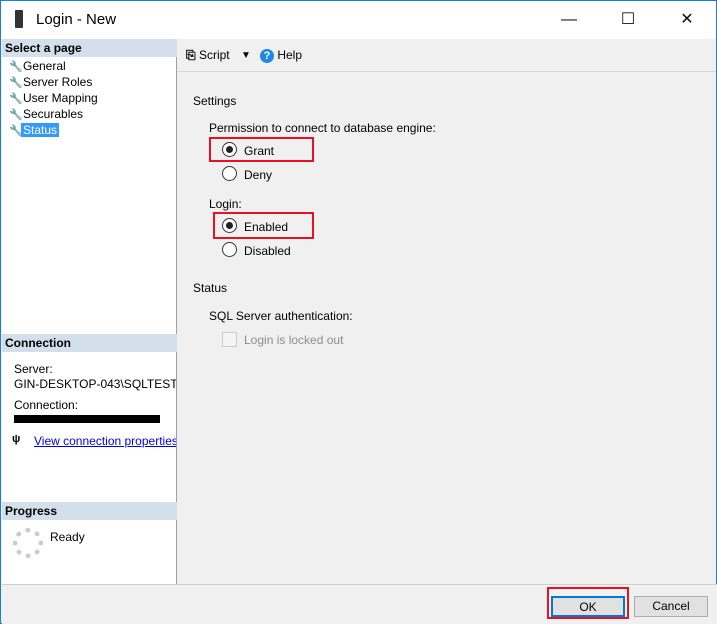  What do you see at coordinates (628, 20) in the screenshot?
I see `maximize-button: ☐` at bounding box center [628, 20].